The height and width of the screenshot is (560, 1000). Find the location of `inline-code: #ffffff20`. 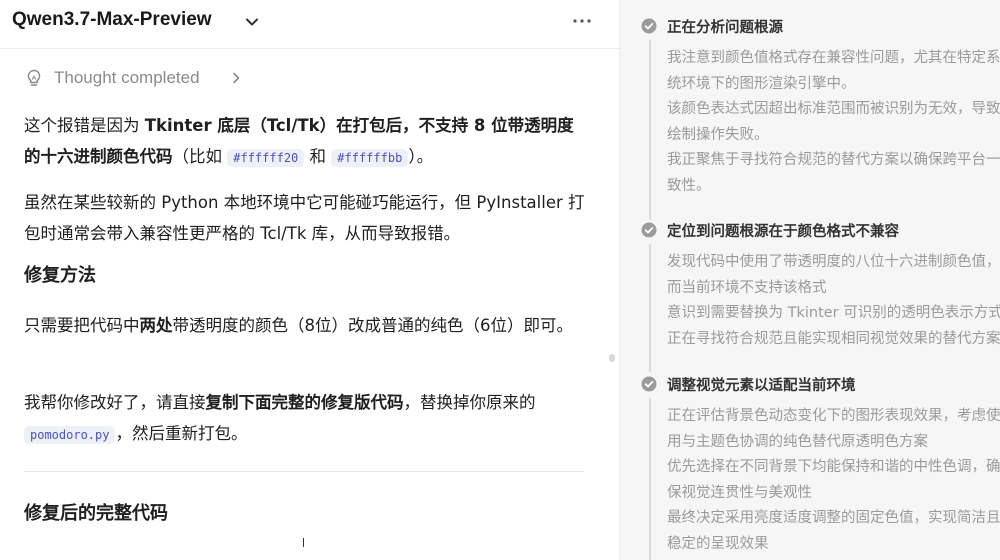

inline-code: #ffffff20 is located at coordinates (266, 158).